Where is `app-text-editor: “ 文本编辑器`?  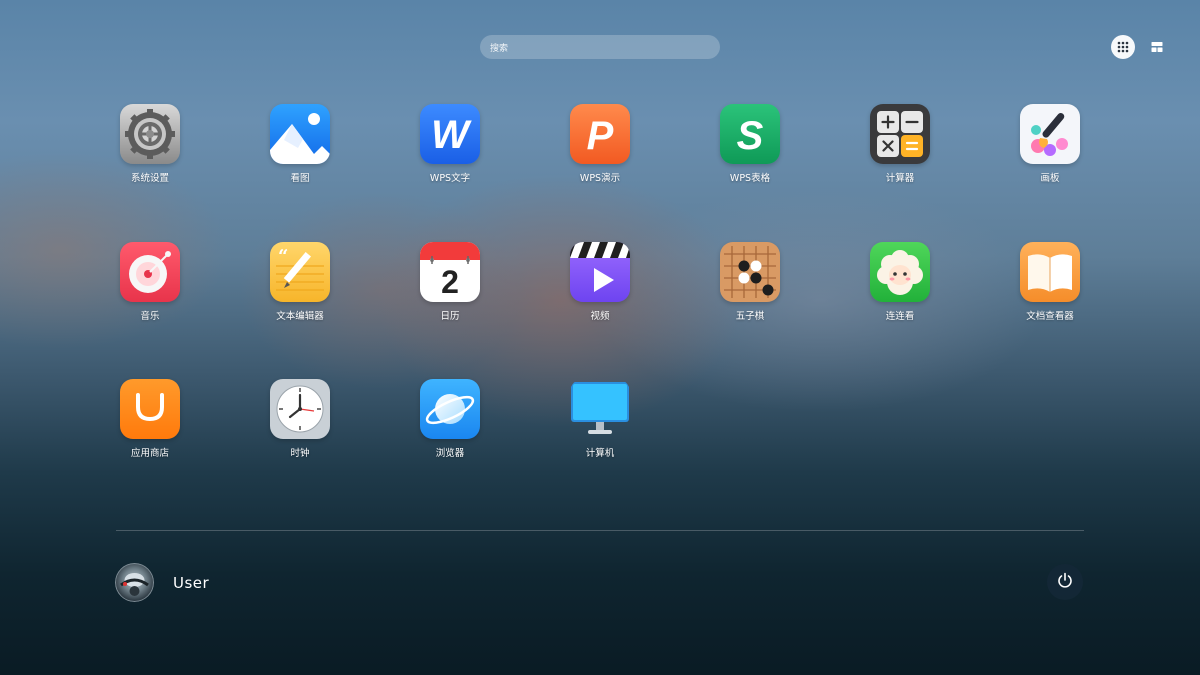
app-text-editor: “ 文本编辑器 is located at coordinates (300, 310).